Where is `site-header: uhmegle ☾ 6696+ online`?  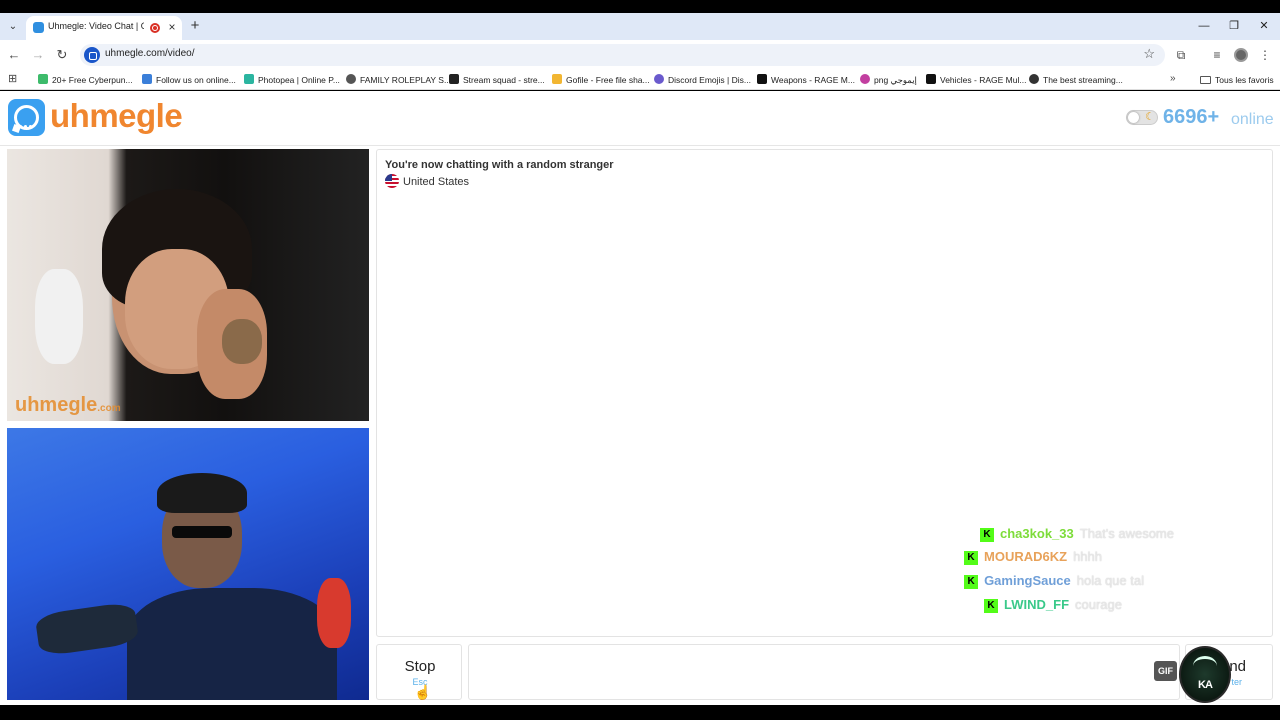
site-header: uhmegle ☾ 6696+ online is located at coordinates (640, 118).